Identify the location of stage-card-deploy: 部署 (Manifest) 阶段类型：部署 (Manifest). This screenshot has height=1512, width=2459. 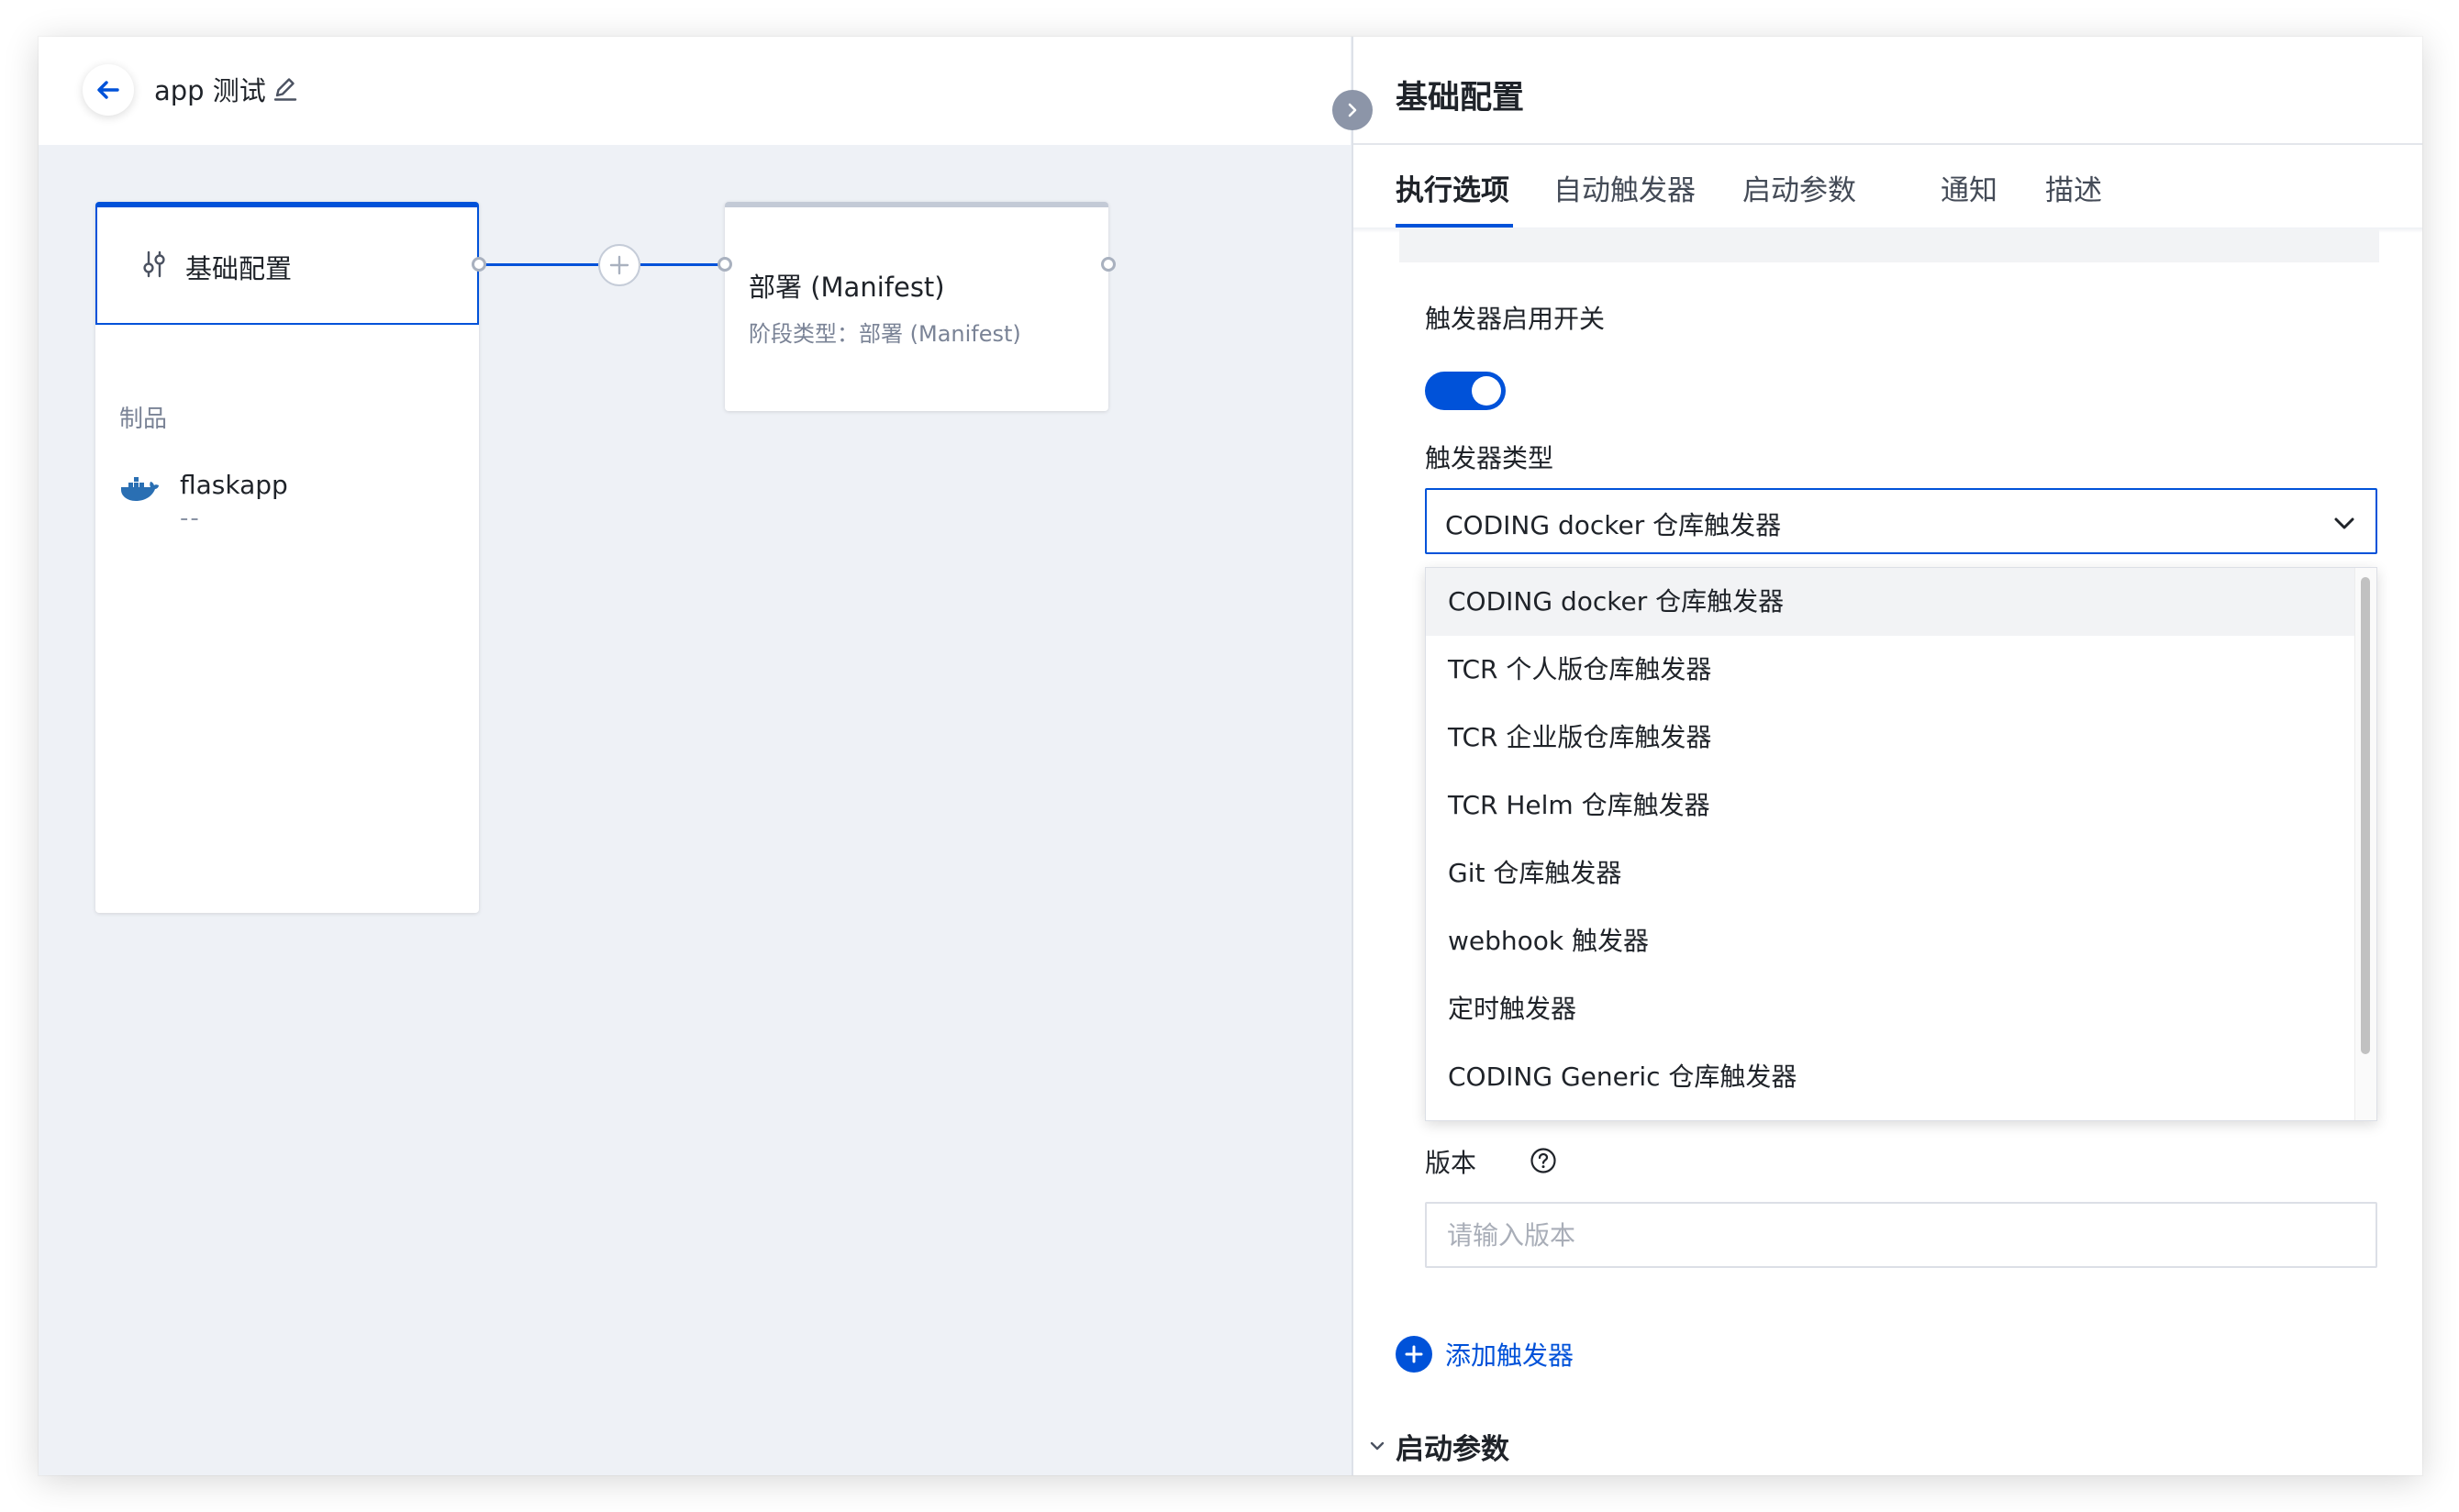
(916, 307).